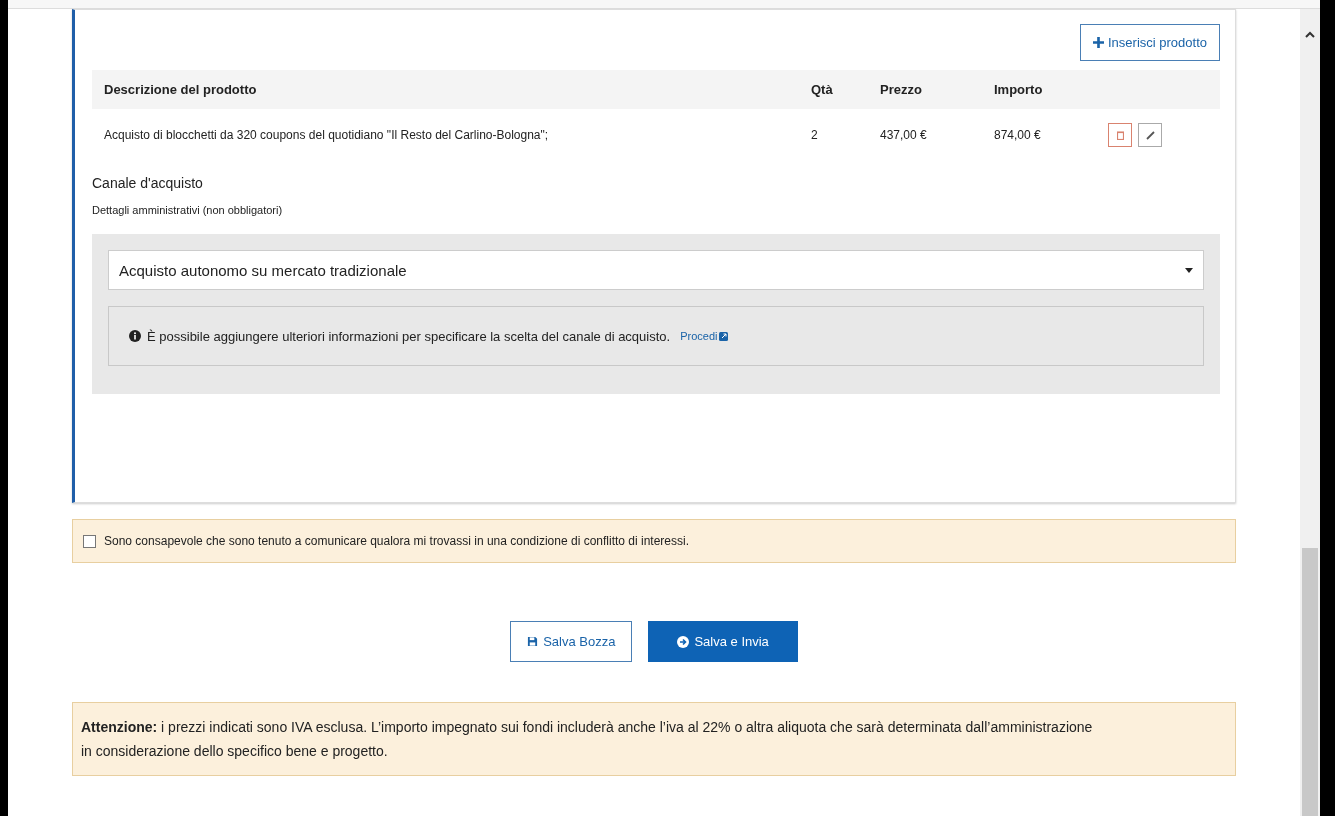 This screenshot has height=816, width=1335. What do you see at coordinates (833, 135) in the screenshot?
I see `table-cell: 2` at bounding box center [833, 135].